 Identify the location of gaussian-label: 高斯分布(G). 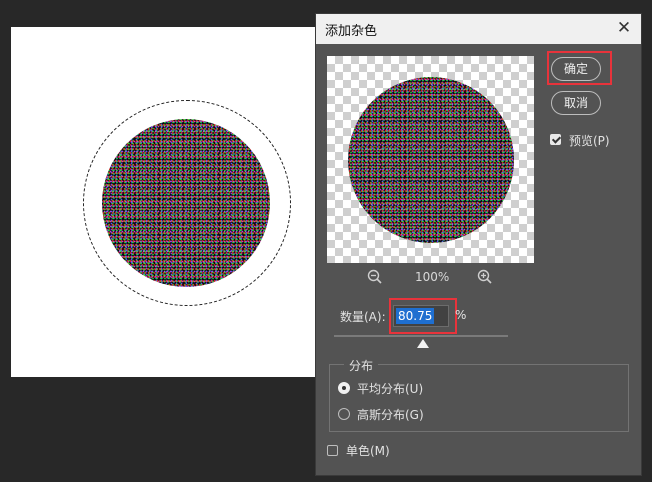
(390, 415).